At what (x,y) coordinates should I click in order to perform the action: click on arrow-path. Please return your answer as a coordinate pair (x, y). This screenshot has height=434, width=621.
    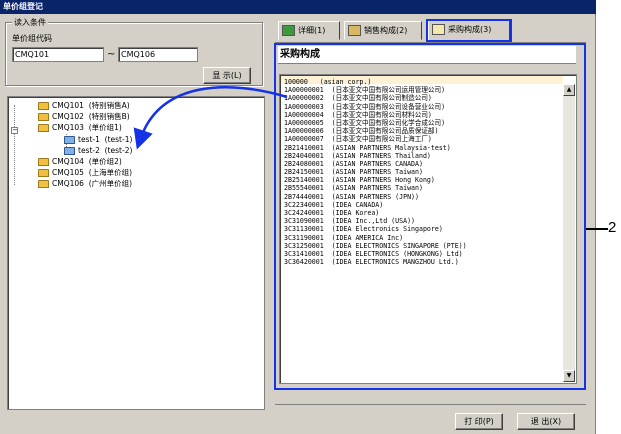
    Looking at the image, I should click on (210, 118).